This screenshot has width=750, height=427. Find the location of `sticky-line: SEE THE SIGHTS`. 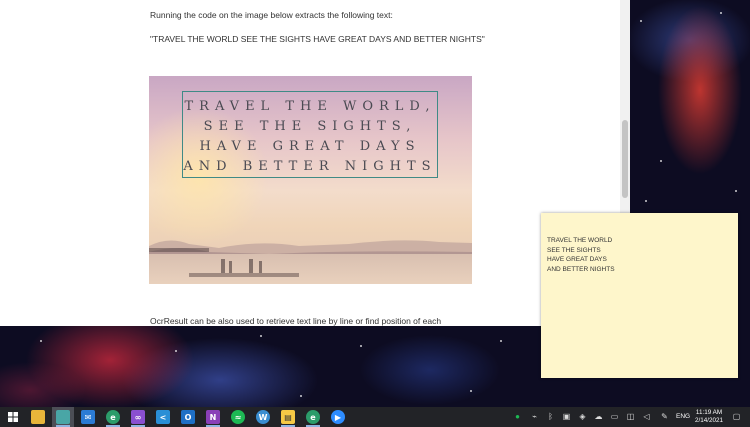

sticky-line: SEE THE SIGHTS is located at coordinates (574, 250).